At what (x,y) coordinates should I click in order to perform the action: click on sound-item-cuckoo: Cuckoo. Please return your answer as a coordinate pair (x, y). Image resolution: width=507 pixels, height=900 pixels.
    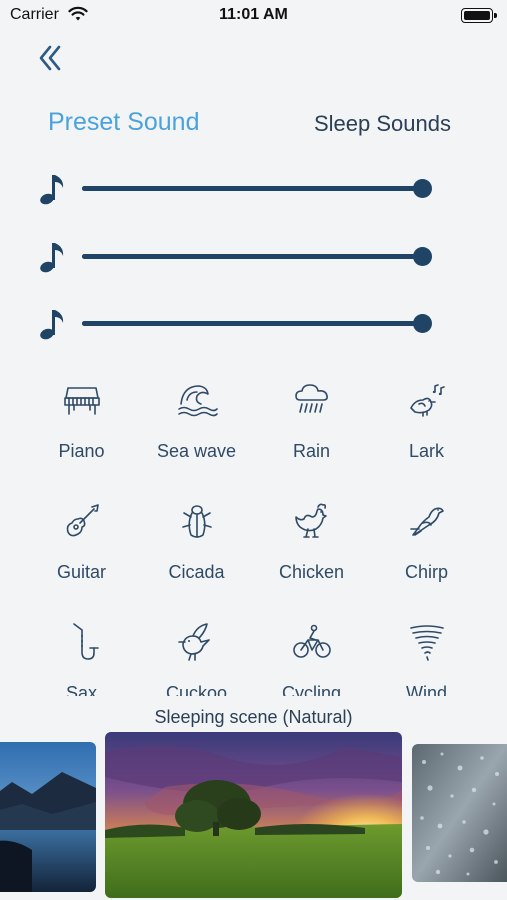
    Looking at the image, I should click on (196, 657).